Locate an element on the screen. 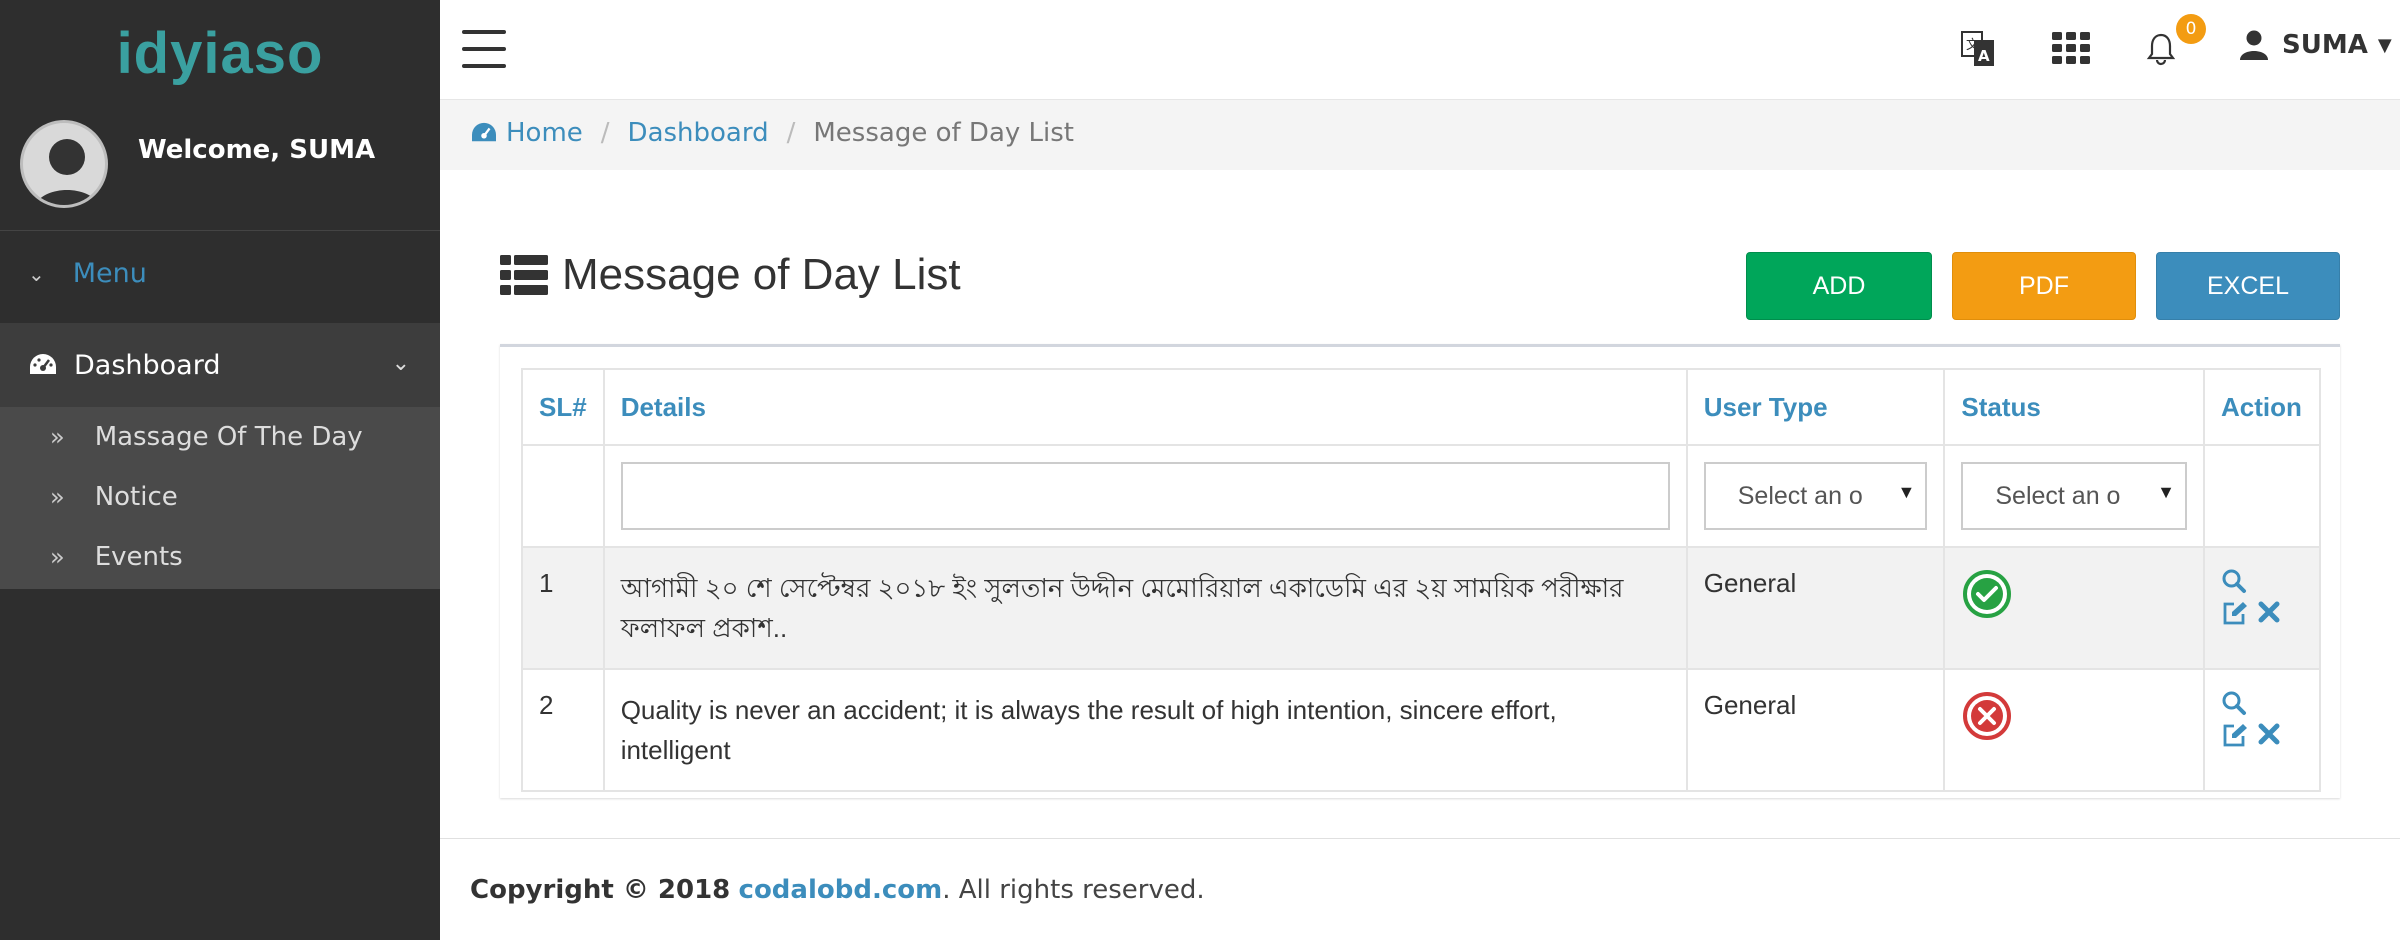 Image resolution: width=2400 pixels, height=940 pixels. sidebar-item-dashboard: Dashboard ⌄ is located at coordinates (220, 365).